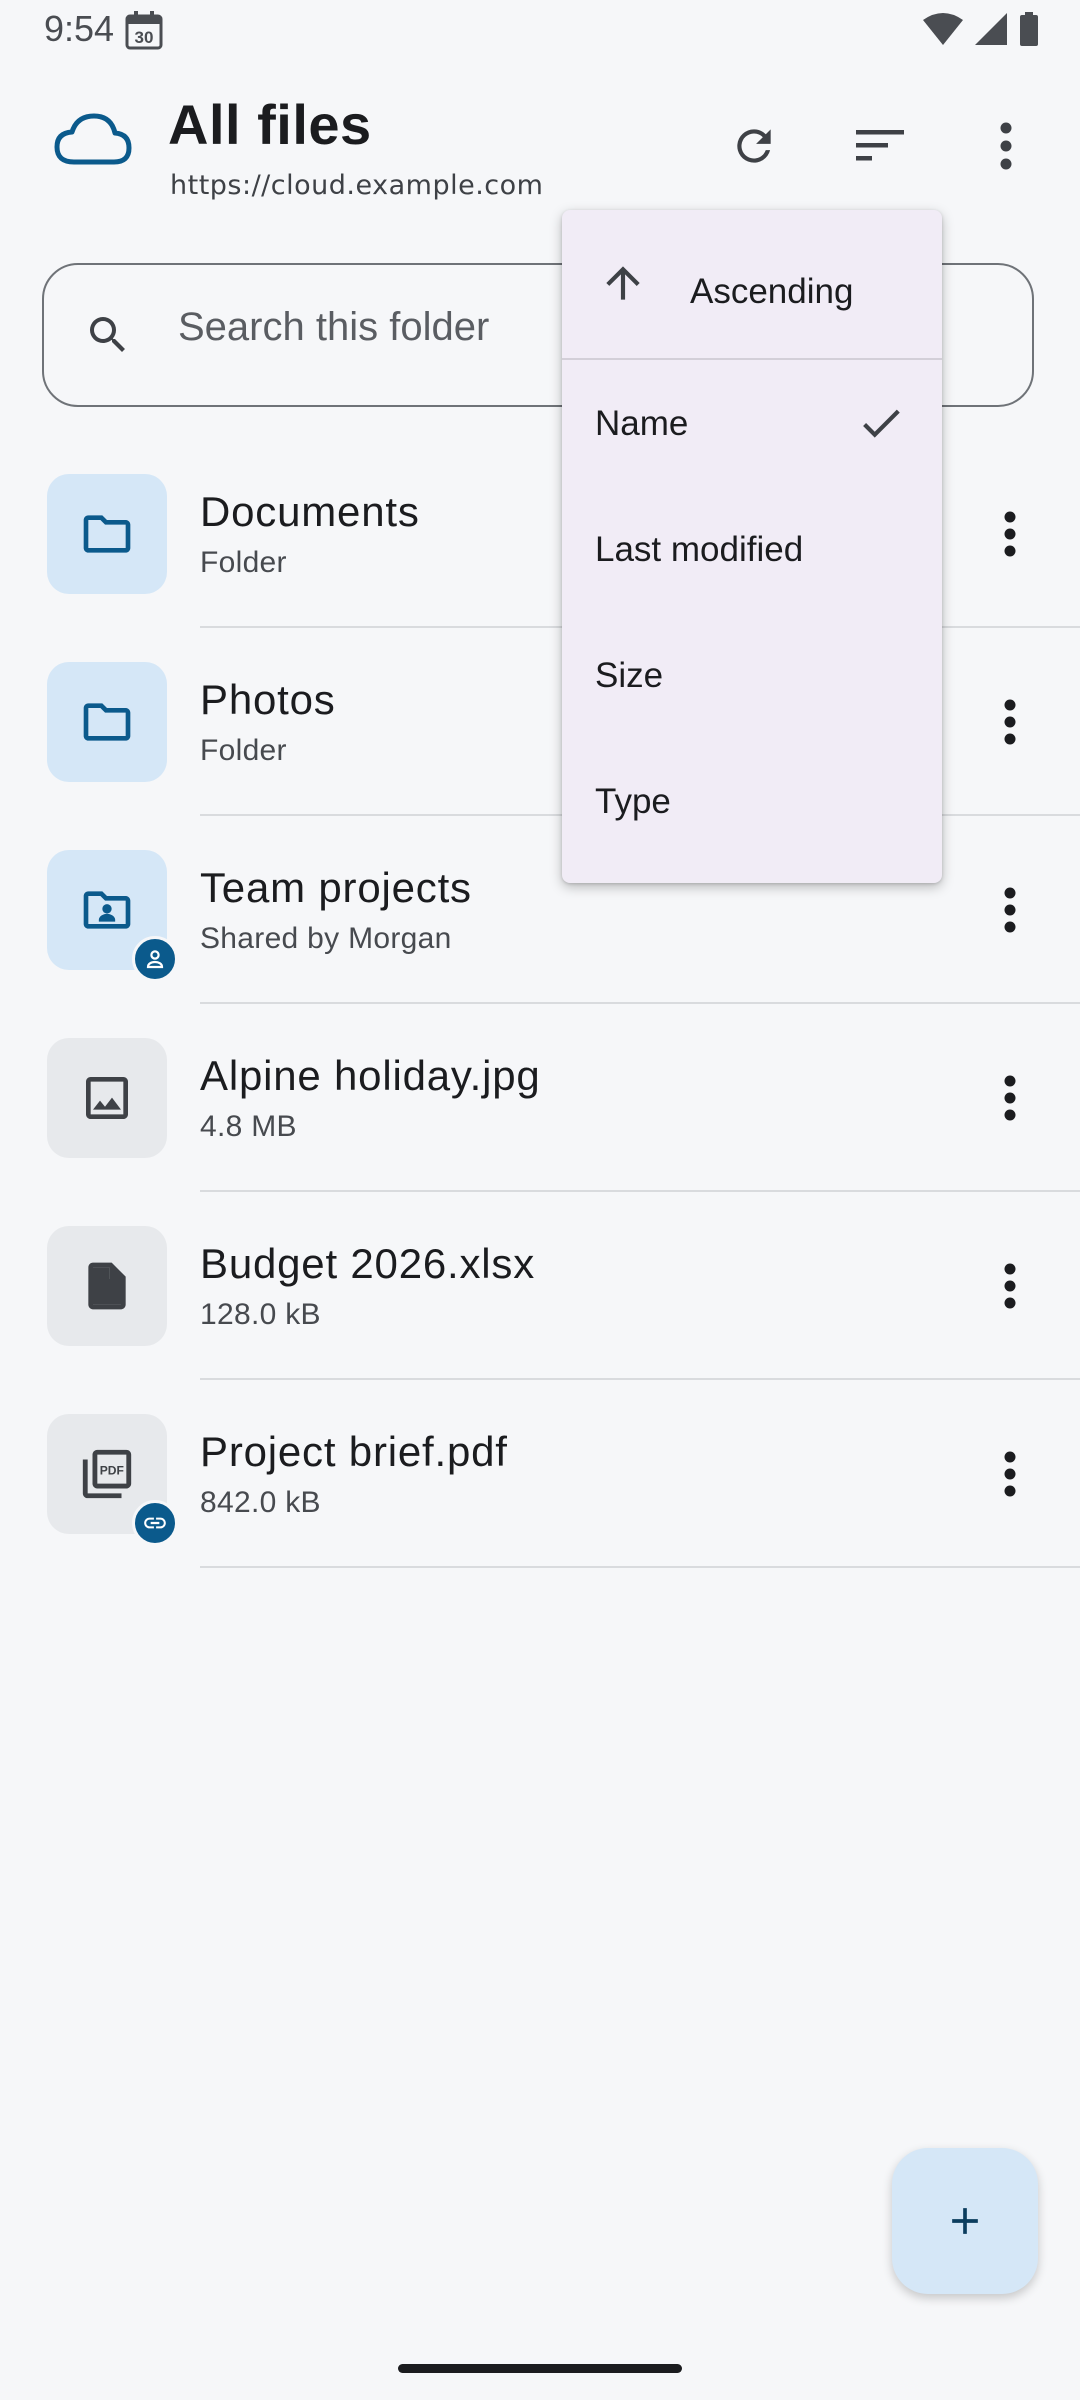 This screenshot has height=2400, width=1080. I want to click on arrow-up-icon, so click(623, 285).